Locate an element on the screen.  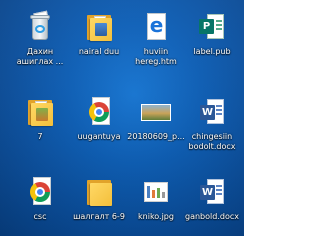
nairal-duu-label: nairal duu is located at coordinates (99, 51).